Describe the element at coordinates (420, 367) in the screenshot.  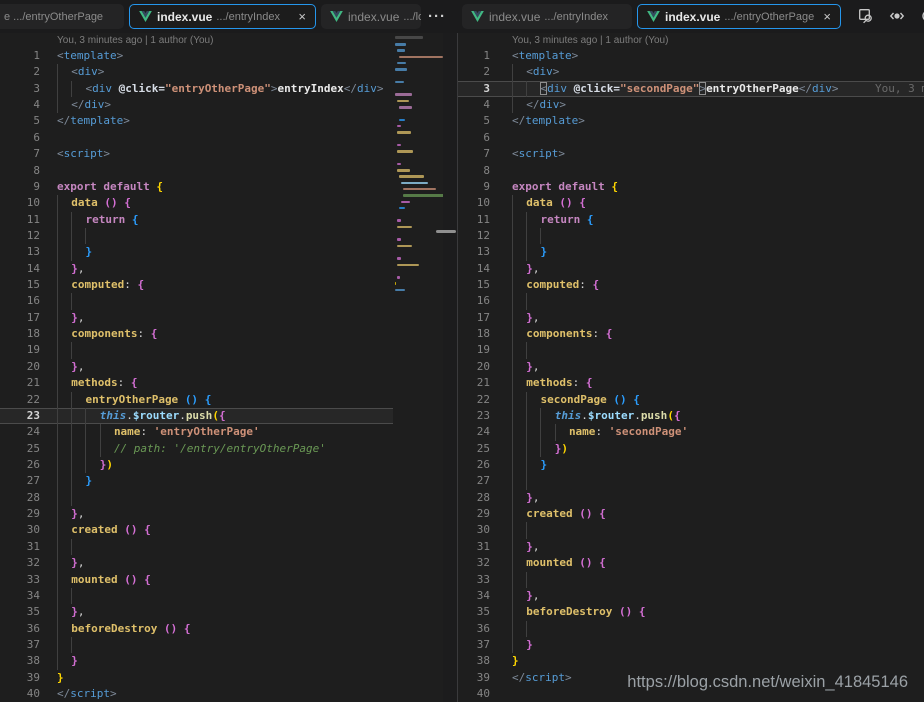
I see `minimap` at that location.